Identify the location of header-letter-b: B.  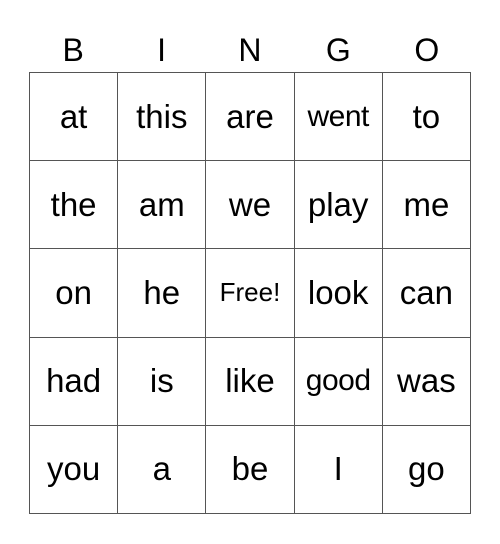
(73, 50).